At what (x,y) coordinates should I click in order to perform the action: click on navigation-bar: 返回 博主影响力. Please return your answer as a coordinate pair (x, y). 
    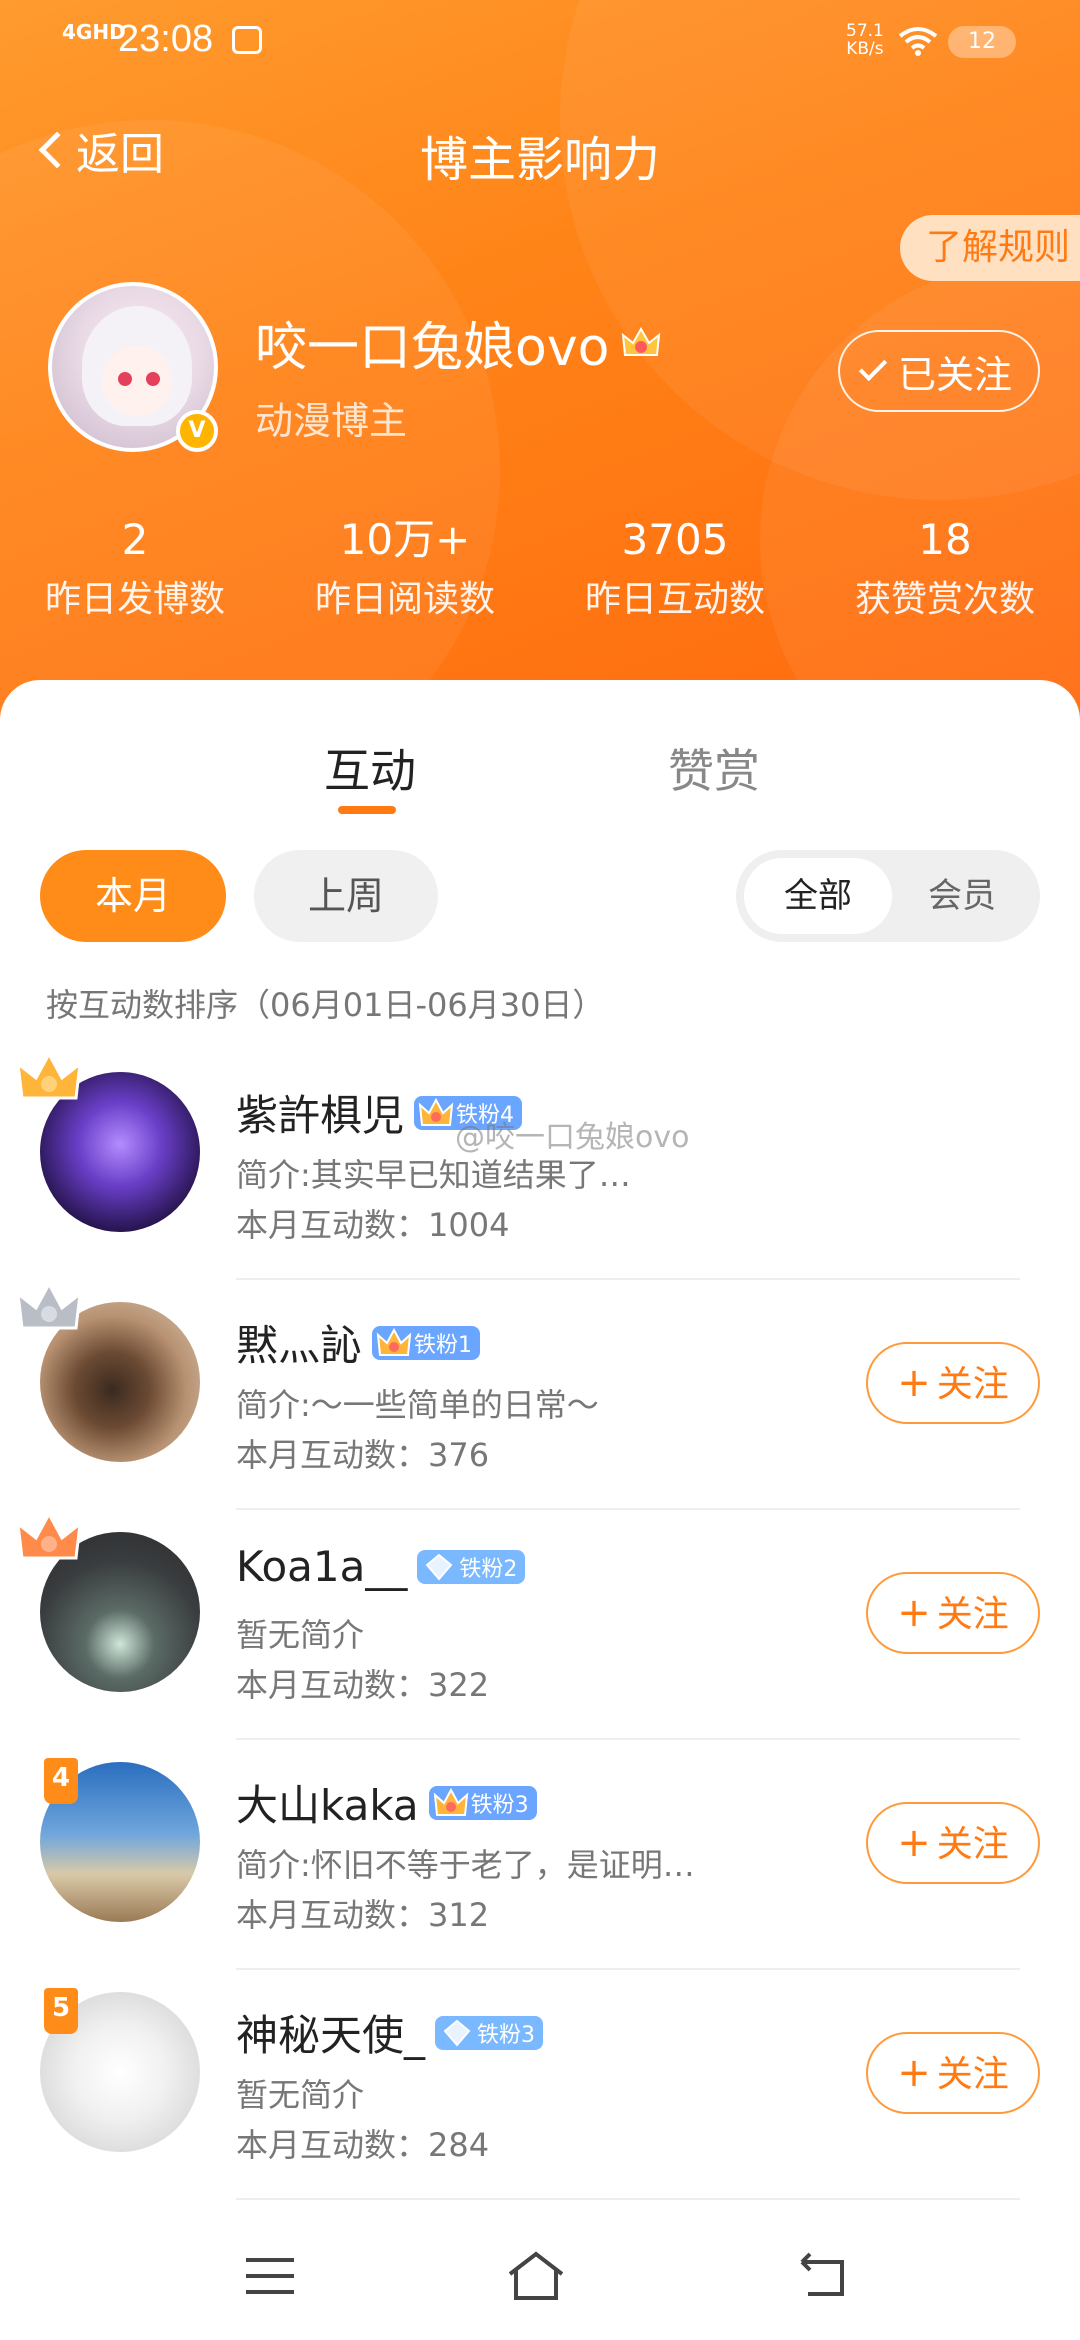
    Looking at the image, I should click on (540, 150).